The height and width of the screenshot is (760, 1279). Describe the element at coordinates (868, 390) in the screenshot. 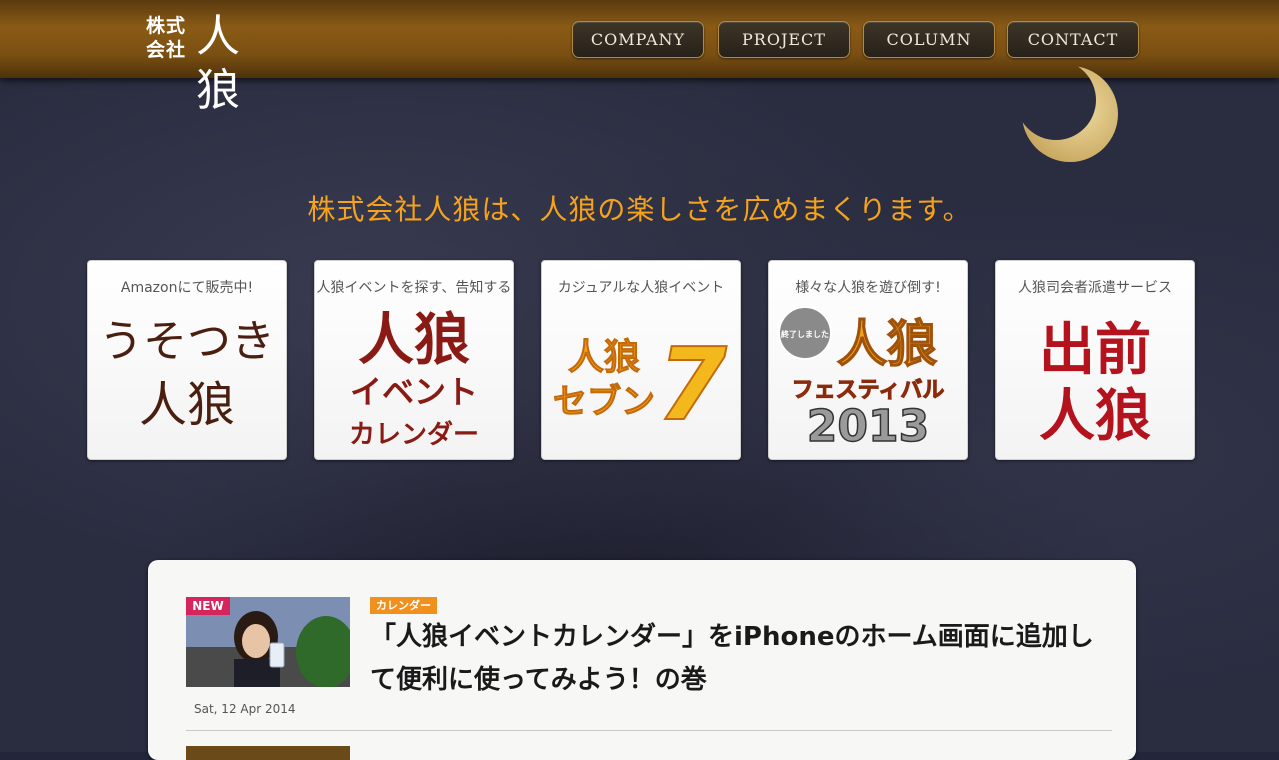

I see `tile-art-text: フェスティバル` at that location.